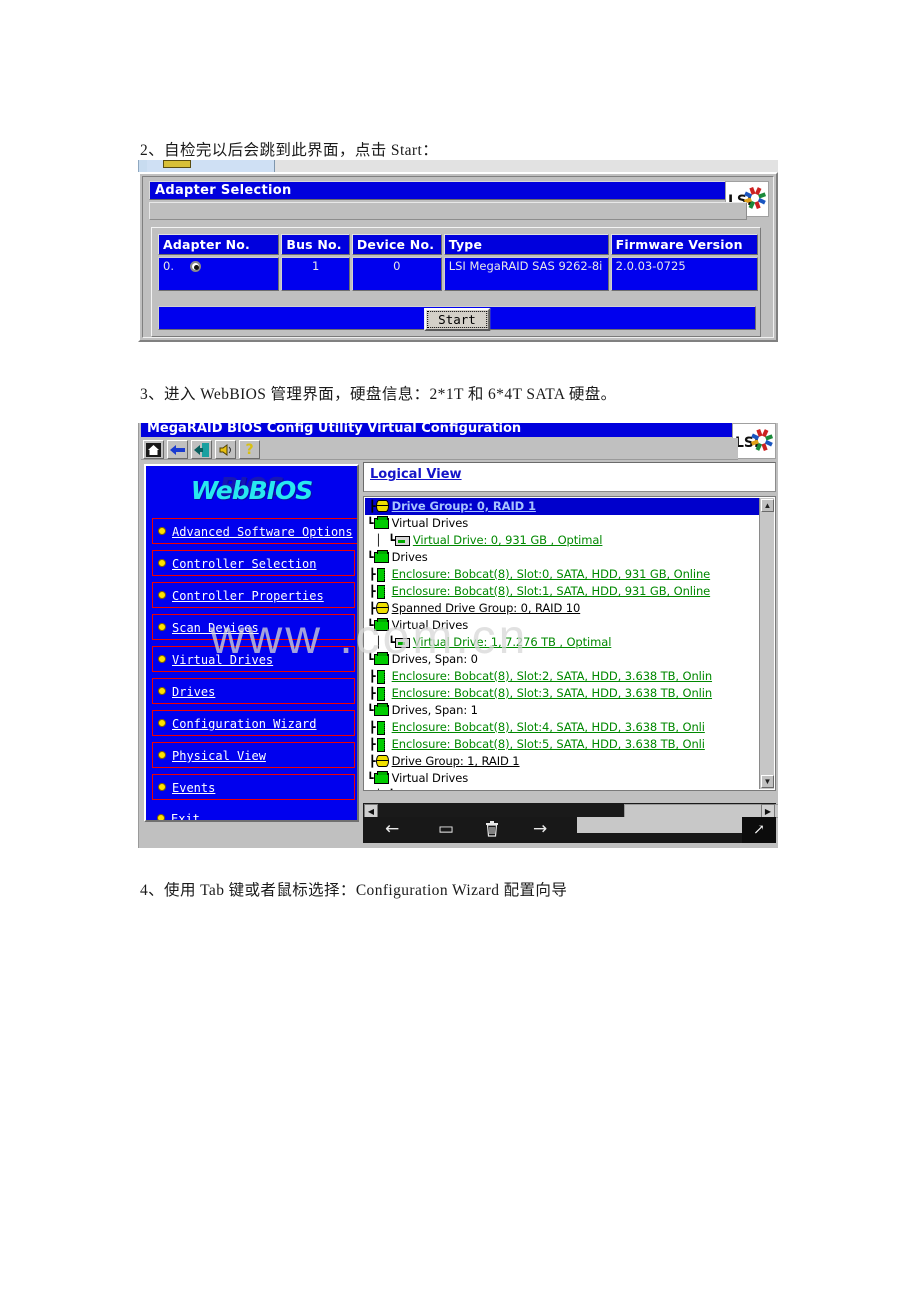  What do you see at coordinates (526, 244) in the screenshot?
I see `col-type: Type` at bounding box center [526, 244].